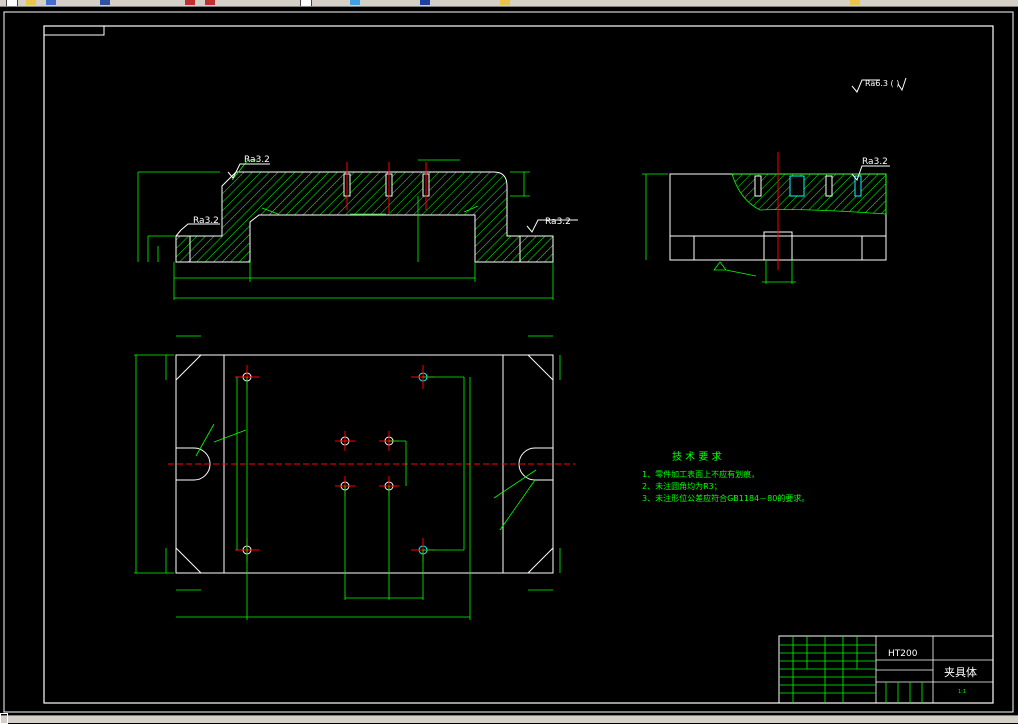 Image resolution: width=1018 pixels, height=724 pixels. Describe the element at coordinates (882, 83) in the screenshot. I see `top-note-text: Ra6.3 ( )` at that location.